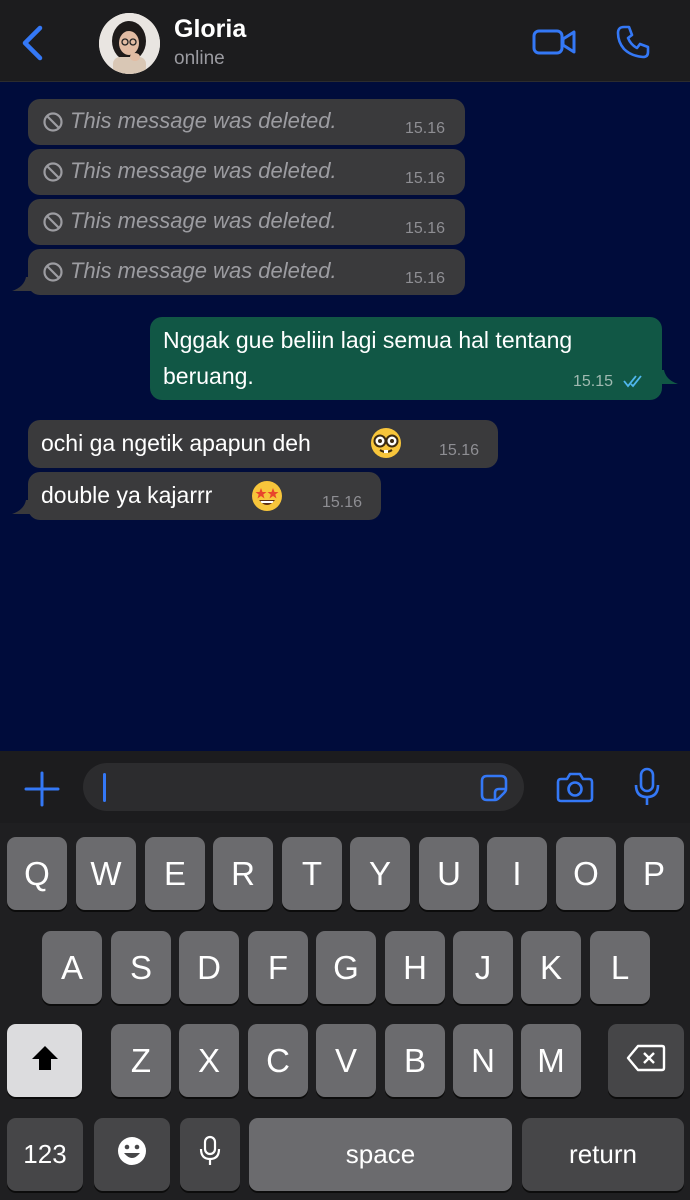  I want to click on emoji-key, so click(132, 1154).